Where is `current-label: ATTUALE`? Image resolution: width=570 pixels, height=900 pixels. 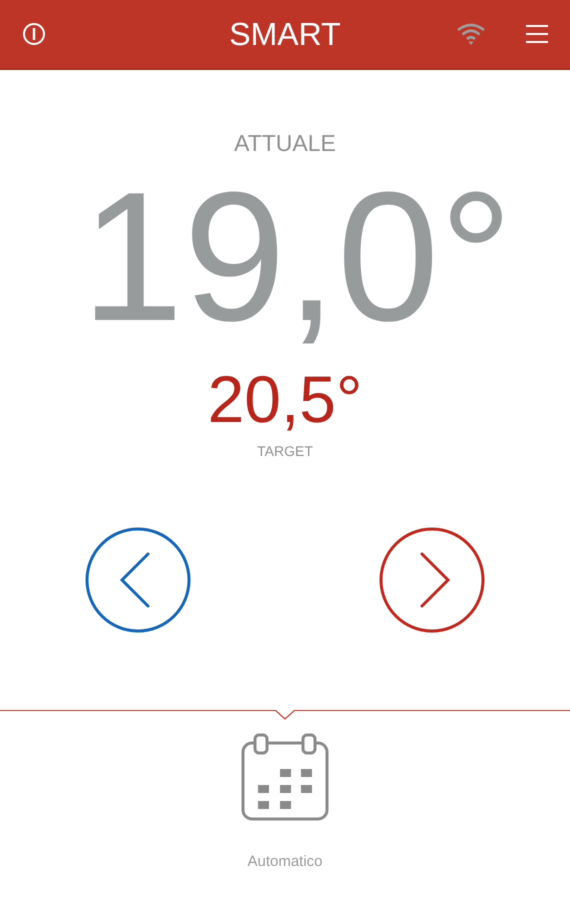 current-label: ATTUALE is located at coordinates (285, 143).